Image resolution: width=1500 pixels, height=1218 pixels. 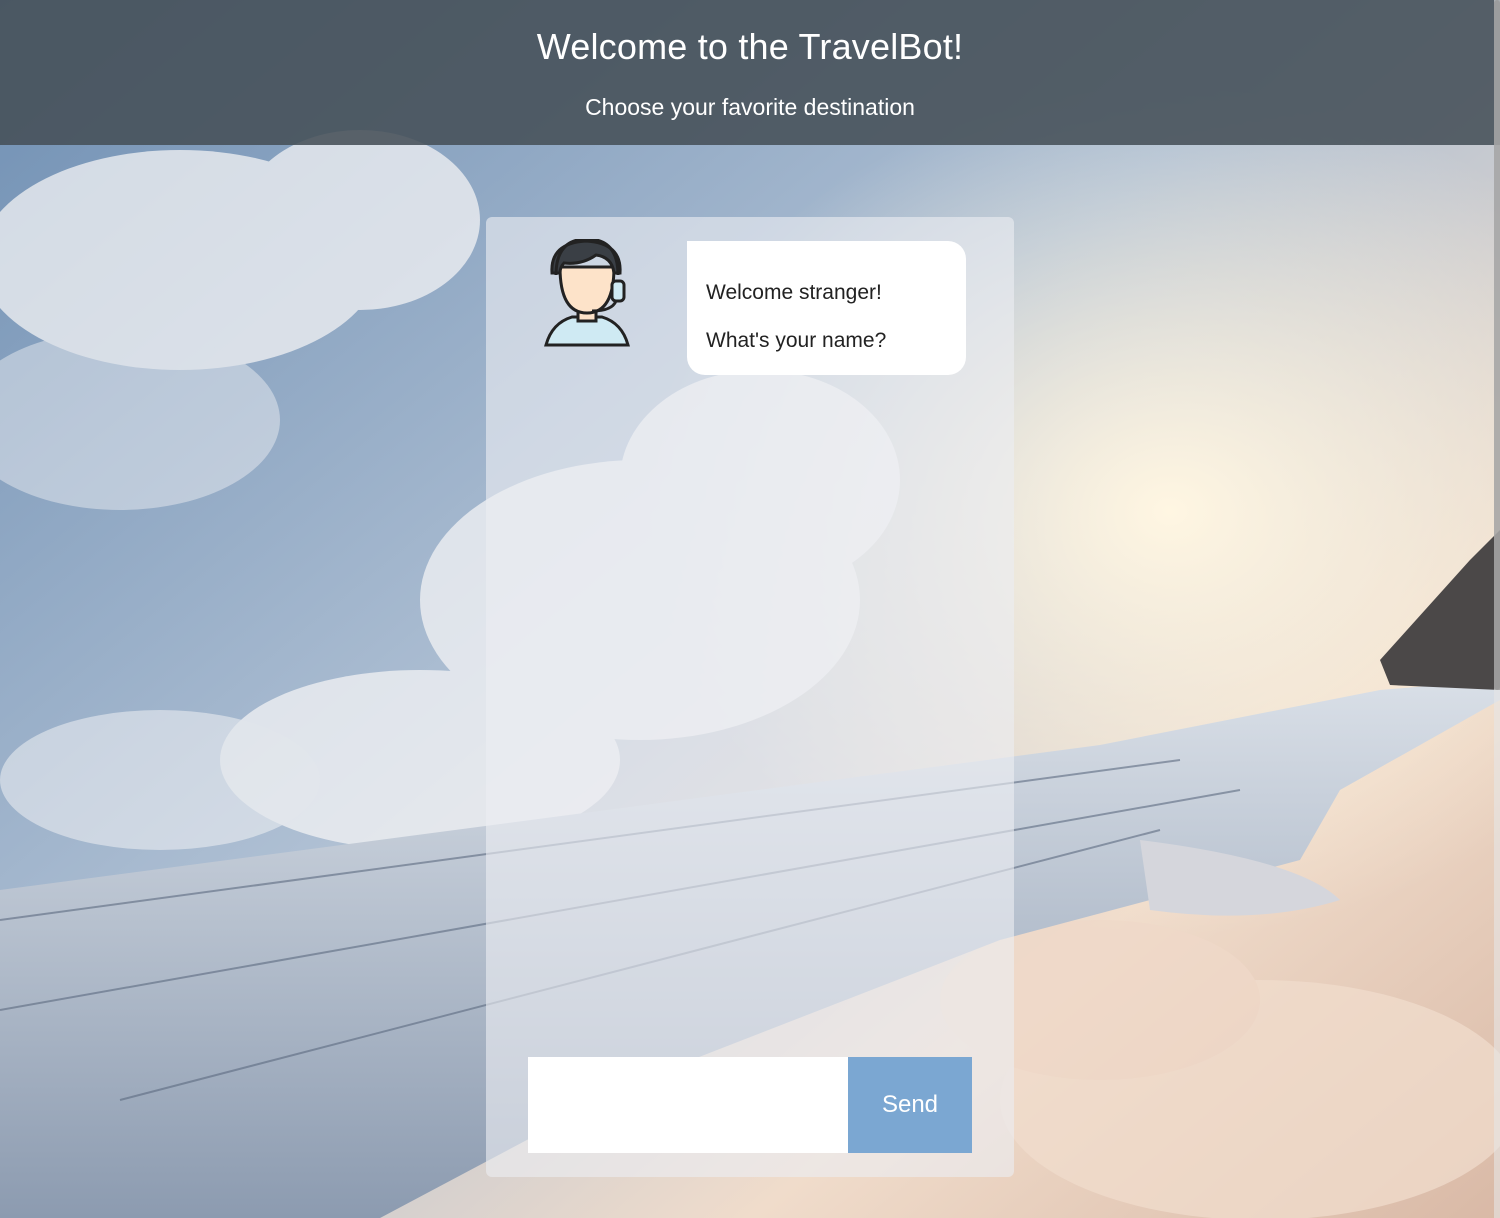 I want to click on page-title: Welcome to the TravelBot!, so click(x=750, y=46).